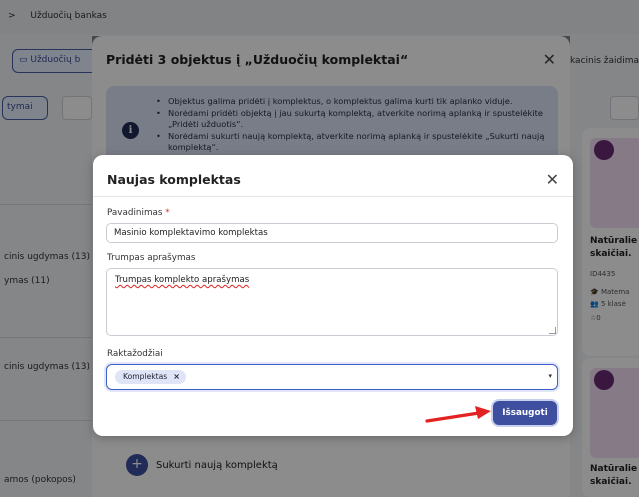 Image resolution: width=639 pixels, height=497 pixels. I want to click on divider, so click(333, 196).